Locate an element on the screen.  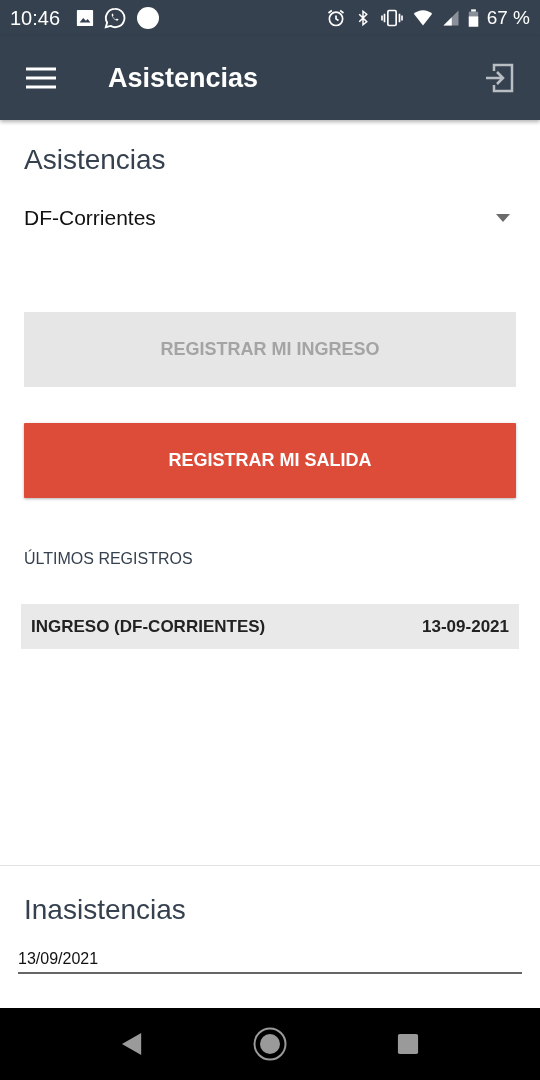
menu-icon is located at coordinates (41, 78).